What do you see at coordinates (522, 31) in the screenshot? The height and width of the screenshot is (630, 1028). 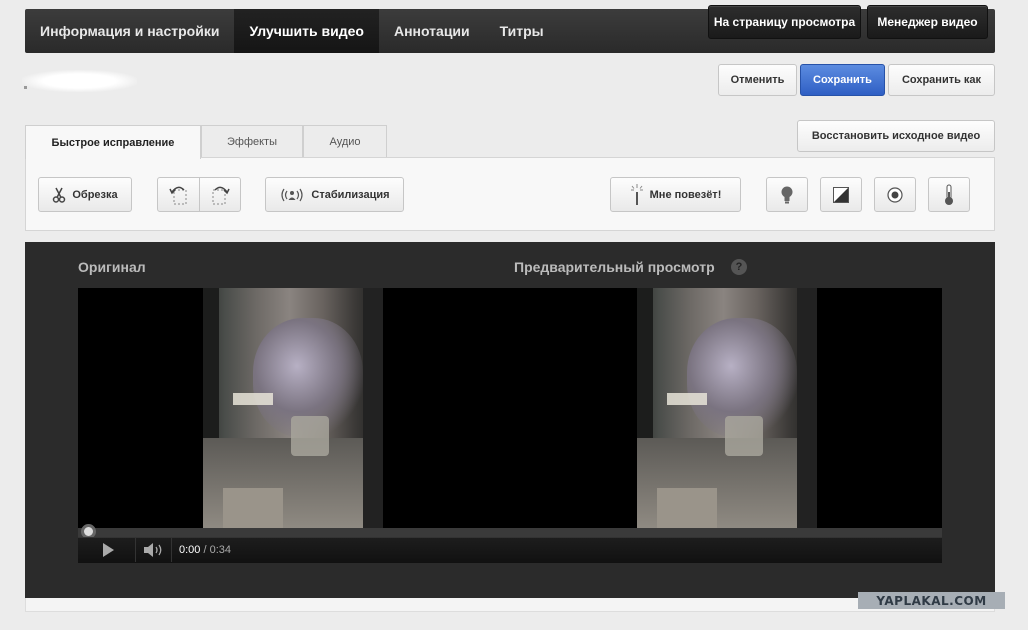 I see `tab-captions: Титры` at bounding box center [522, 31].